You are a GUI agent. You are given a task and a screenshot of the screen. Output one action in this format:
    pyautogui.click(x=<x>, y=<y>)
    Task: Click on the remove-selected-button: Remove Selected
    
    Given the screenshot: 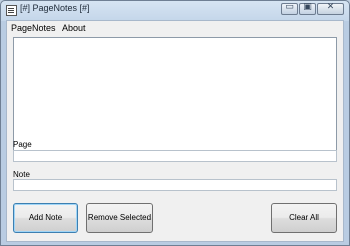 What is the action you would take?
    pyautogui.click(x=119, y=218)
    